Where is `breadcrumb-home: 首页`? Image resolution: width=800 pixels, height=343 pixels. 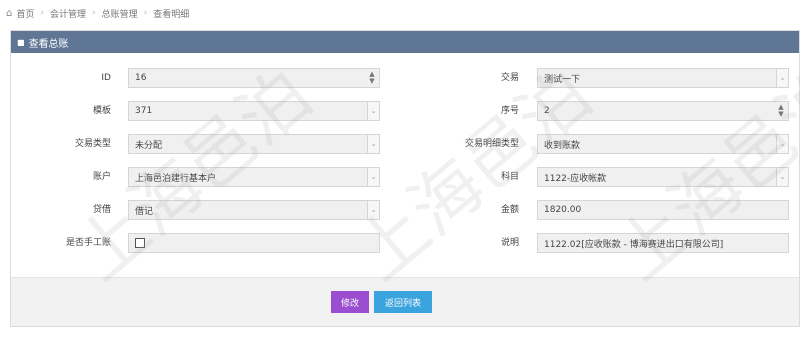 breadcrumb-home: 首页 is located at coordinates (25, 13).